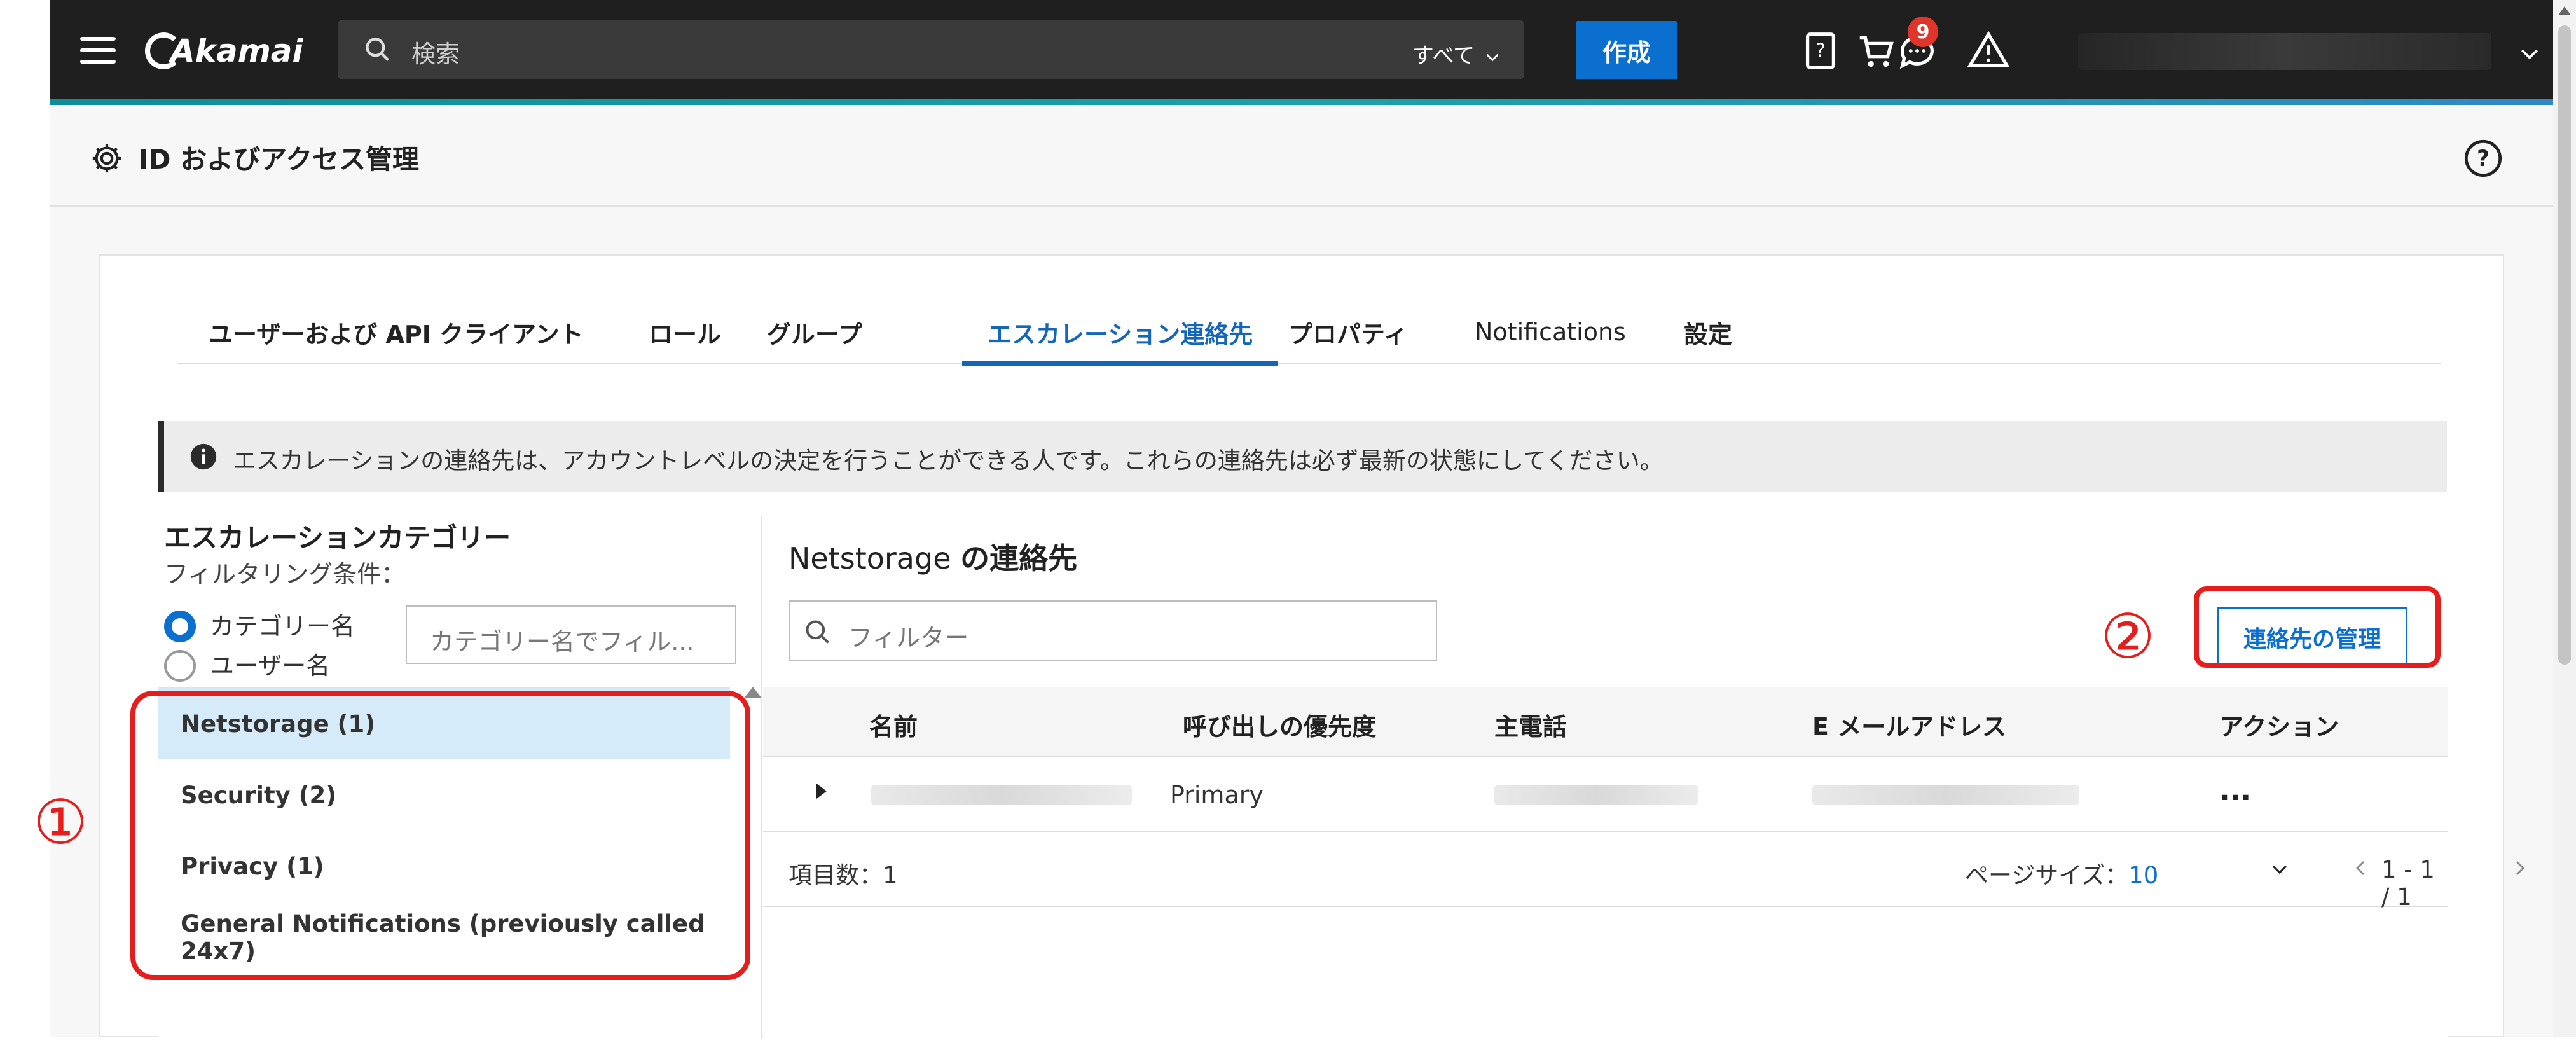 This screenshot has height=1043, width=2576. What do you see at coordinates (1113, 630) in the screenshot?
I see `contacts-filter-input: フィルター` at bounding box center [1113, 630].